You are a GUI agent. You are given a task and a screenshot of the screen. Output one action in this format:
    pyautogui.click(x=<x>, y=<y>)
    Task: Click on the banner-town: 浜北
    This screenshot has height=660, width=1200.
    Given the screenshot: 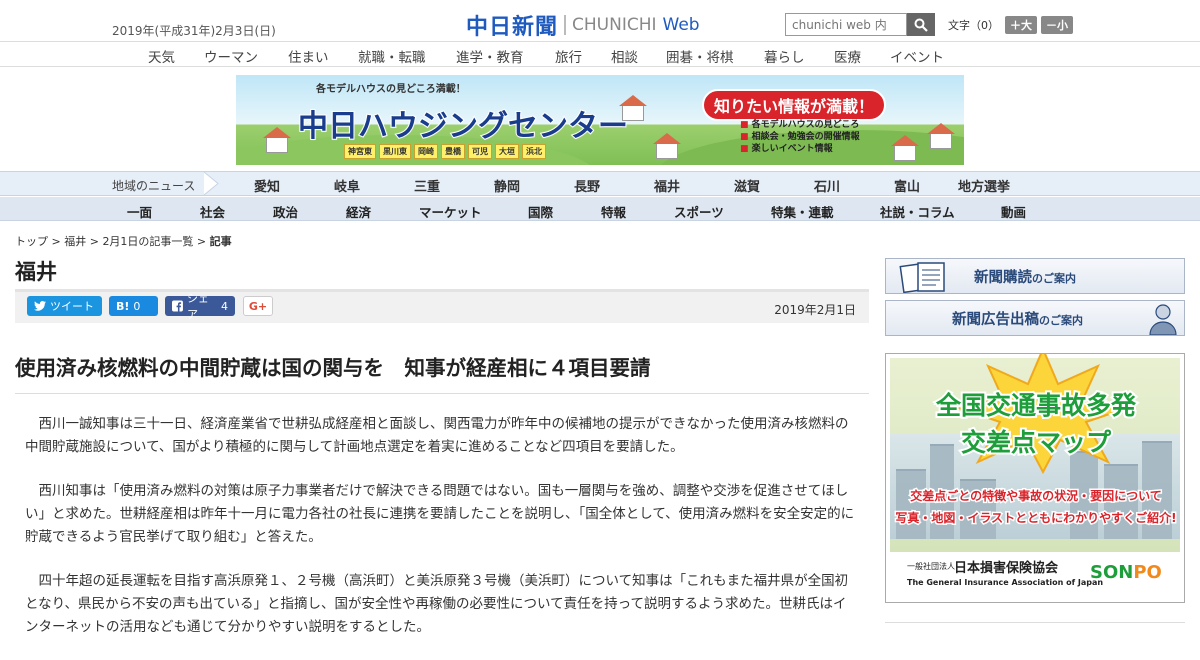 What is the action you would take?
    pyautogui.click(x=534, y=151)
    